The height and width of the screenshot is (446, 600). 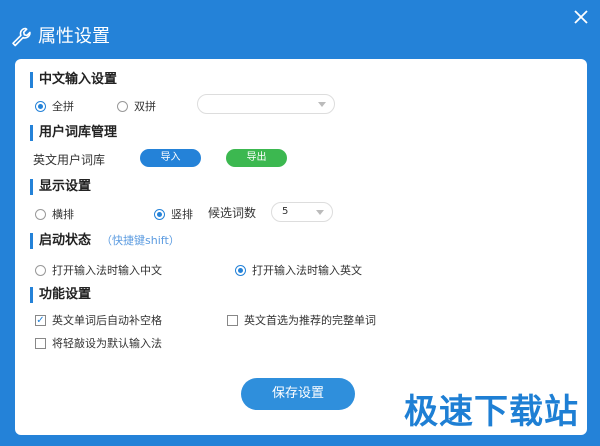 I want to click on section-title-user-dict: 用户词库管理, so click(x=73, y=133).